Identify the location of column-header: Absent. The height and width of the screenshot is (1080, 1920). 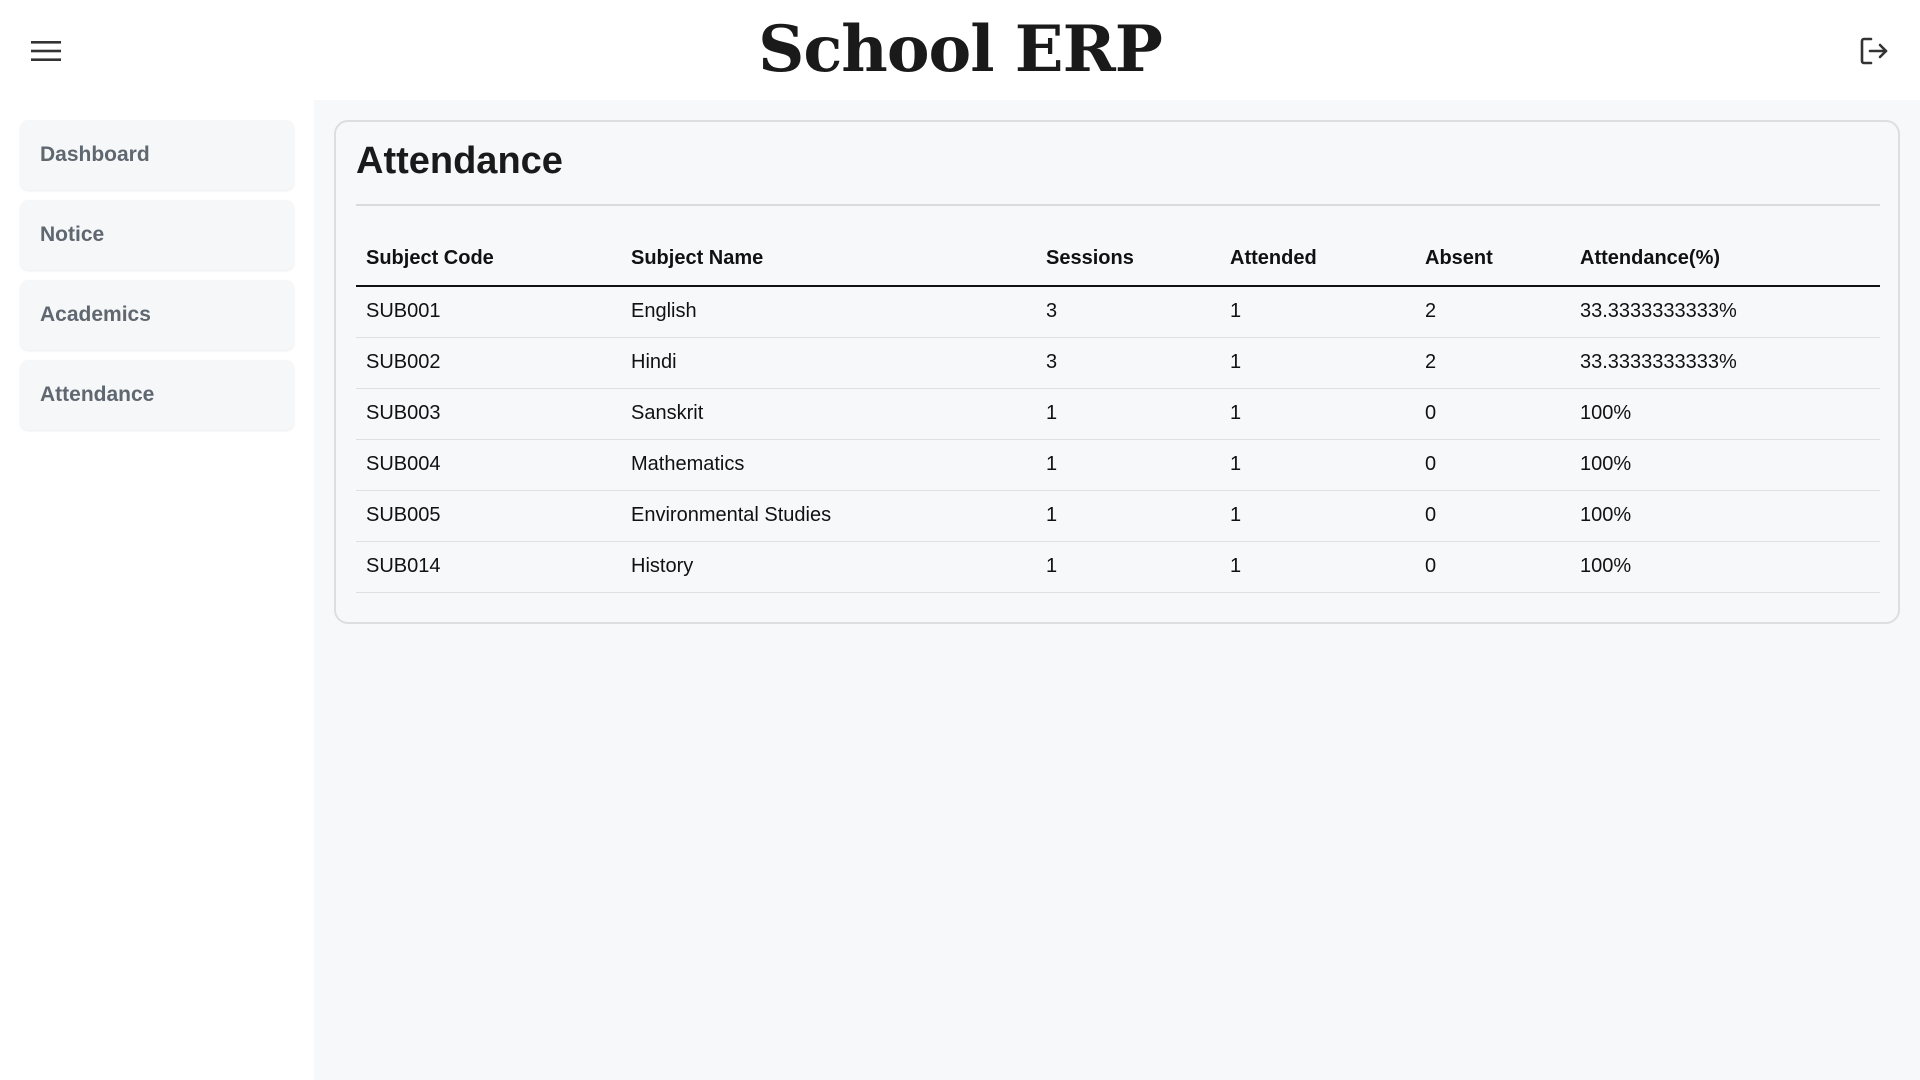
(1492, 259).